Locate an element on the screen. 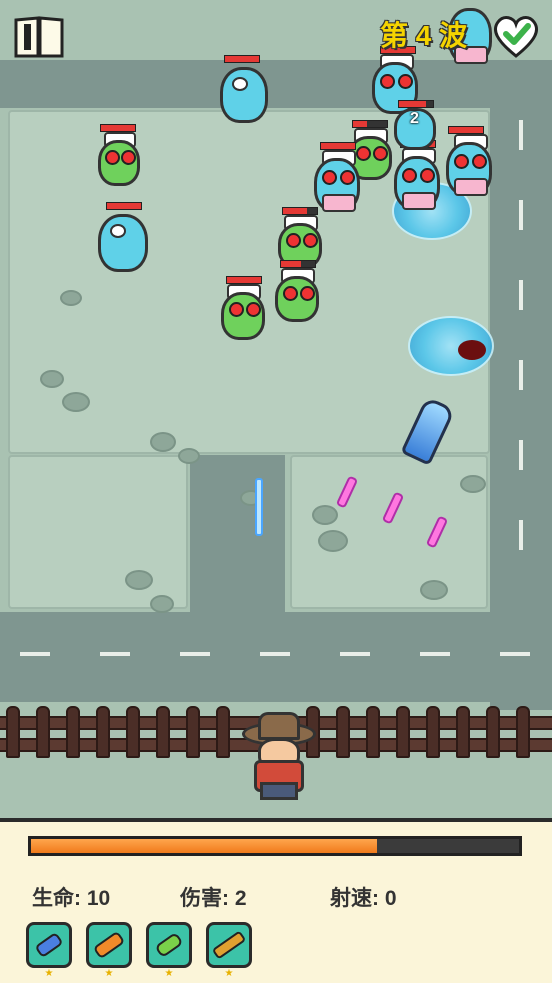 The height and width of the screenshot is (983, 552). heart-check-icon is located at coordinates (516, 37).